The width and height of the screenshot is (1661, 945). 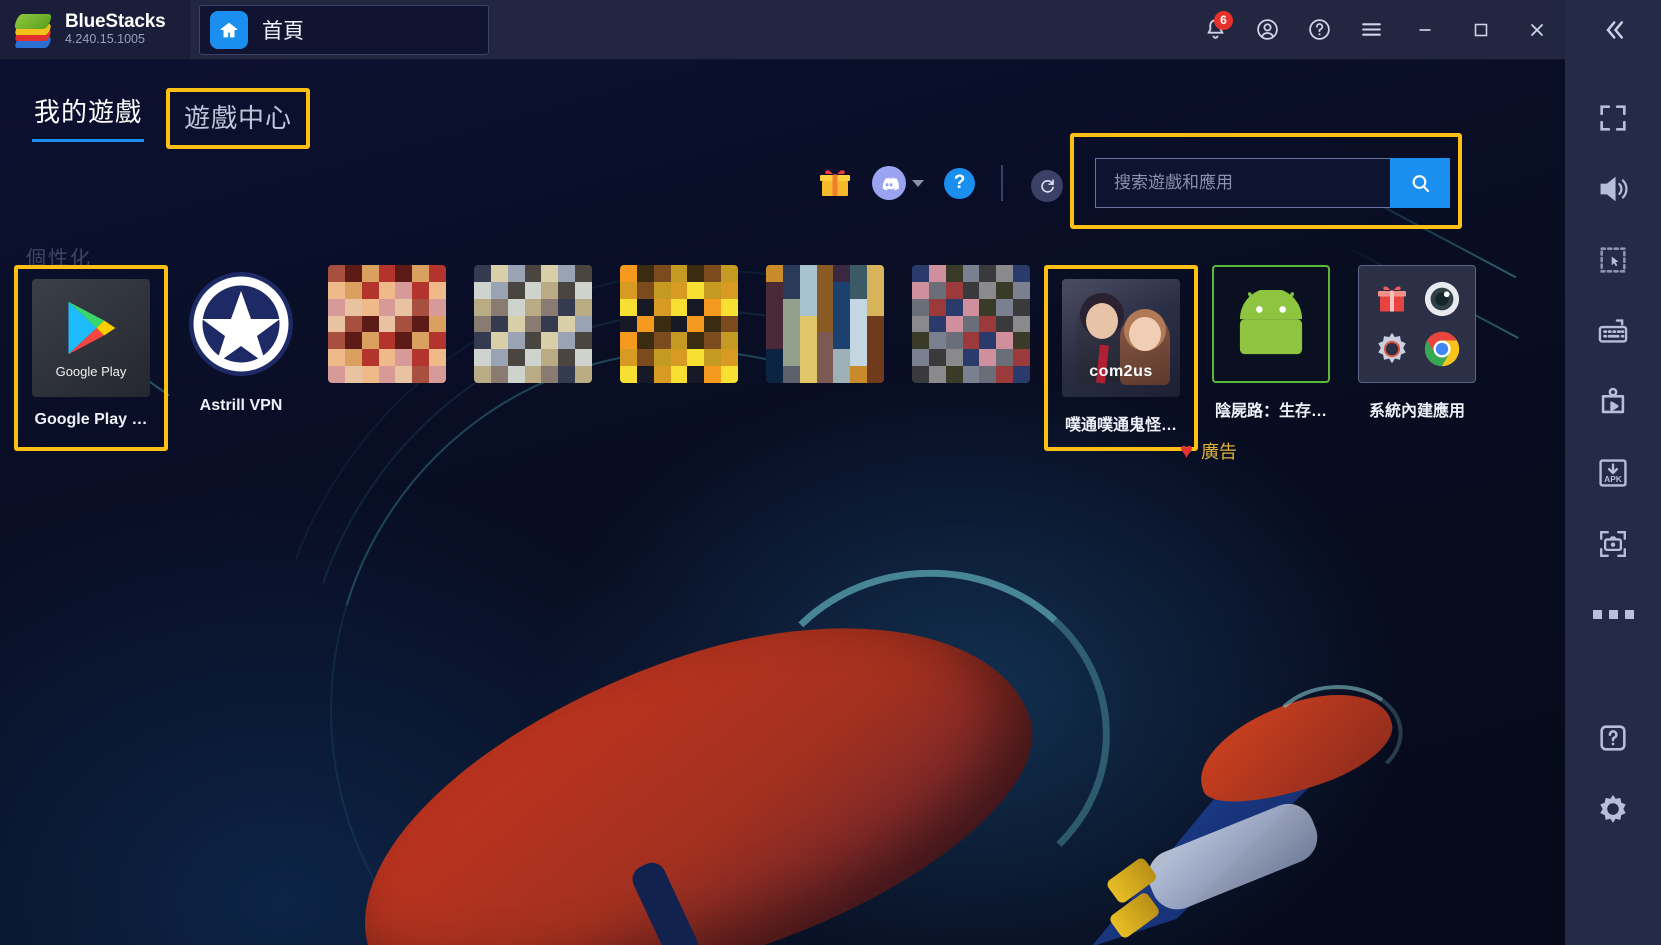 I want to click on app-tile-astrill-vpn: Astrill VPN, so click(x=241, y=358).